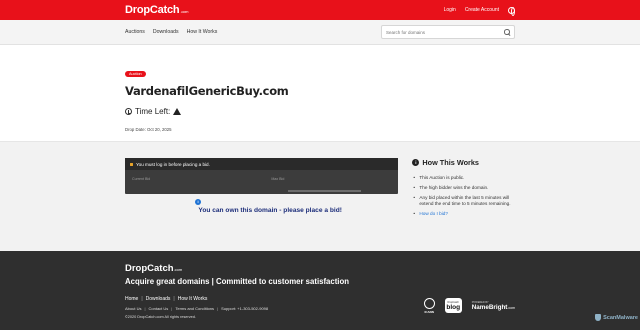 The height and width of the screenshot is (331, 640). I want to click on icann-logo: ICANN, so click(429, 305).